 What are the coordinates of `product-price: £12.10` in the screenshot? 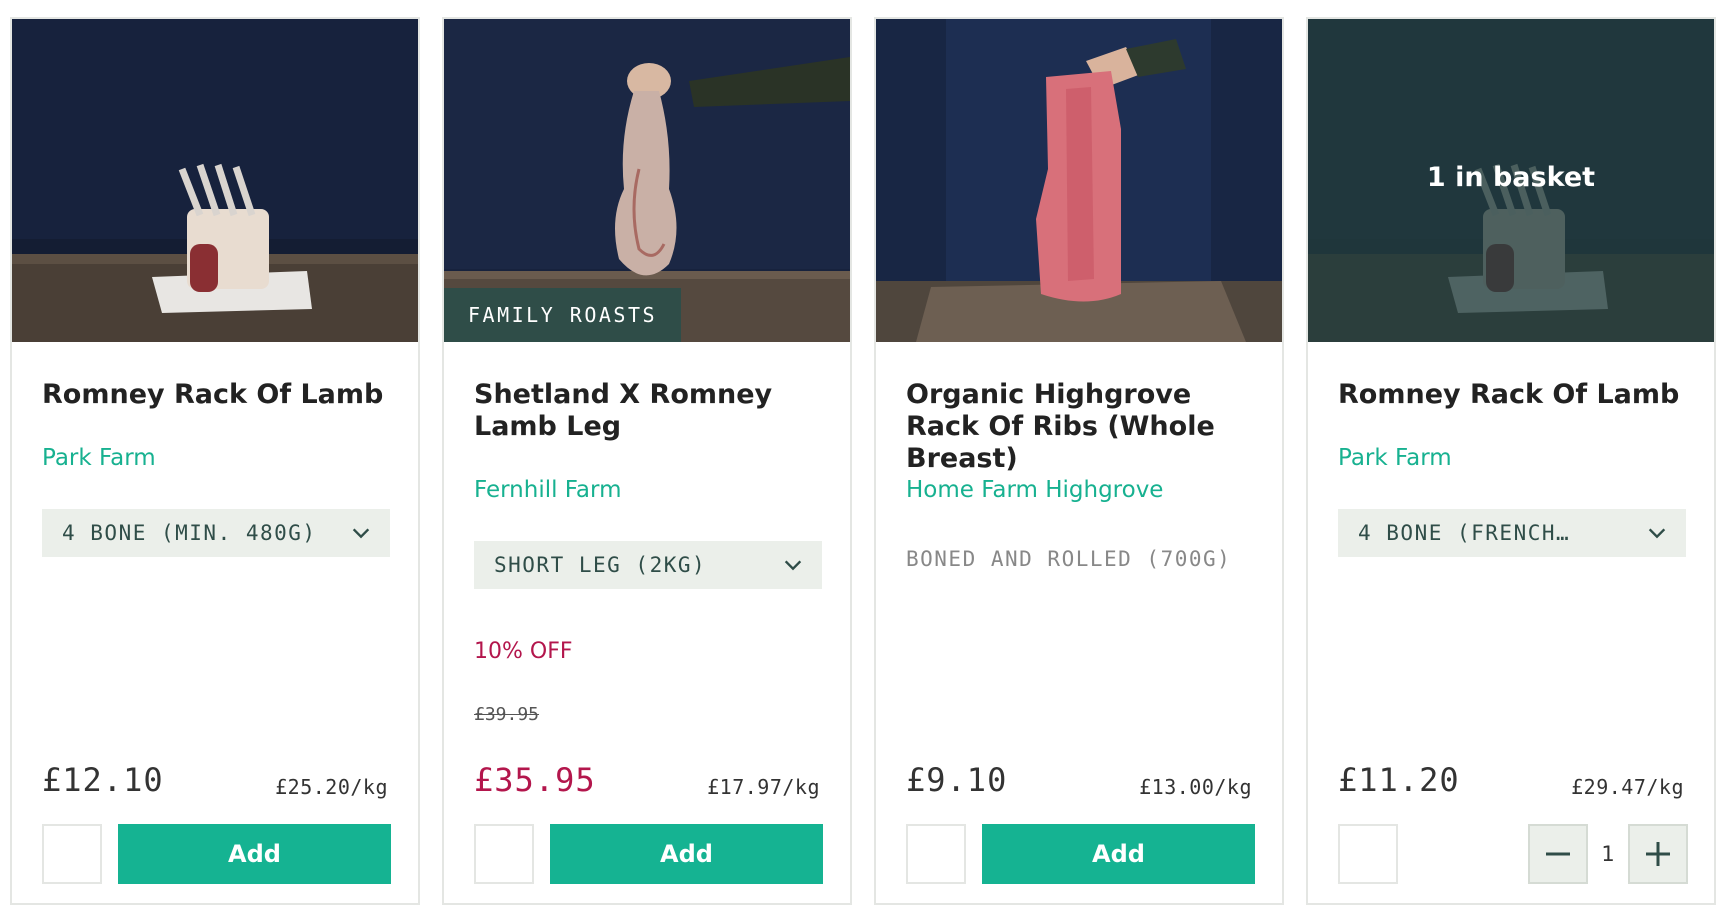 It's located at (103, 780).